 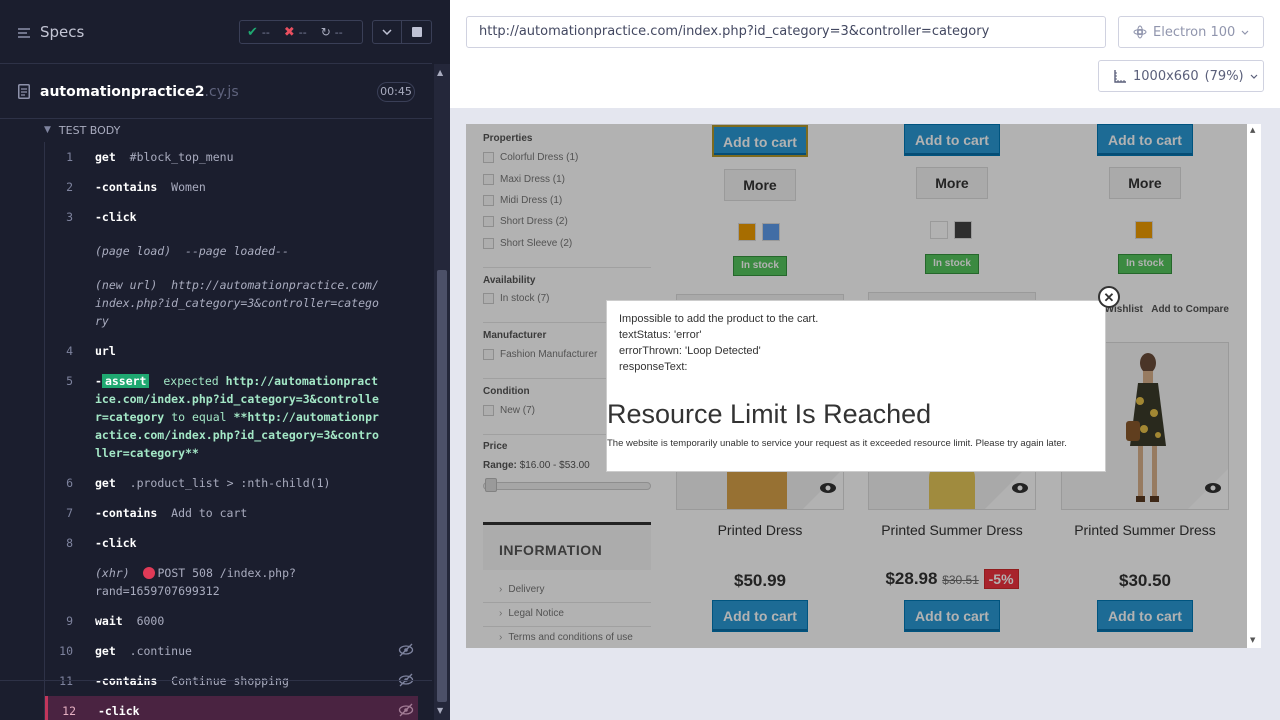 What do you see at coordinates (289, 32) in the screenshot?
I see `cross-icon: ✖` at bounding box center [289, 32].